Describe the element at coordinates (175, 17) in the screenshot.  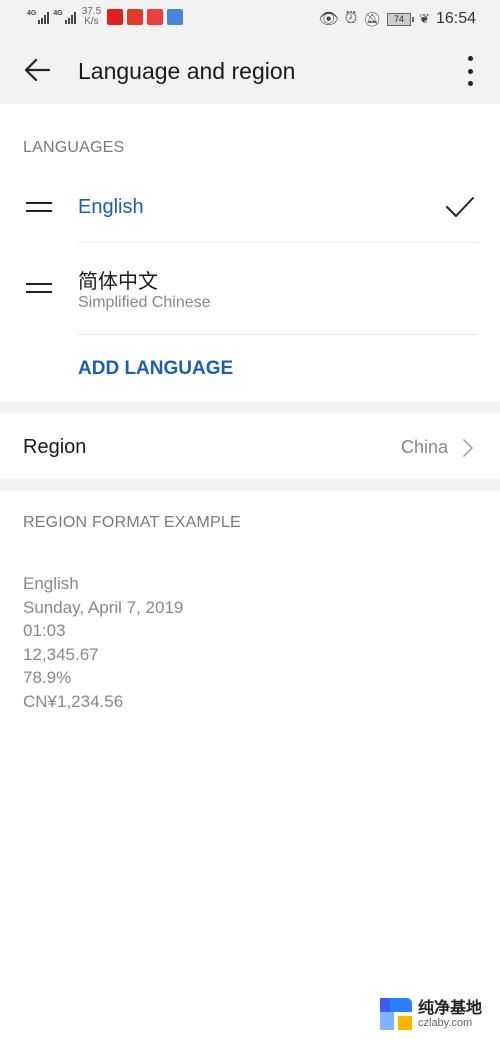
I see `chart-app-icon` at that location.